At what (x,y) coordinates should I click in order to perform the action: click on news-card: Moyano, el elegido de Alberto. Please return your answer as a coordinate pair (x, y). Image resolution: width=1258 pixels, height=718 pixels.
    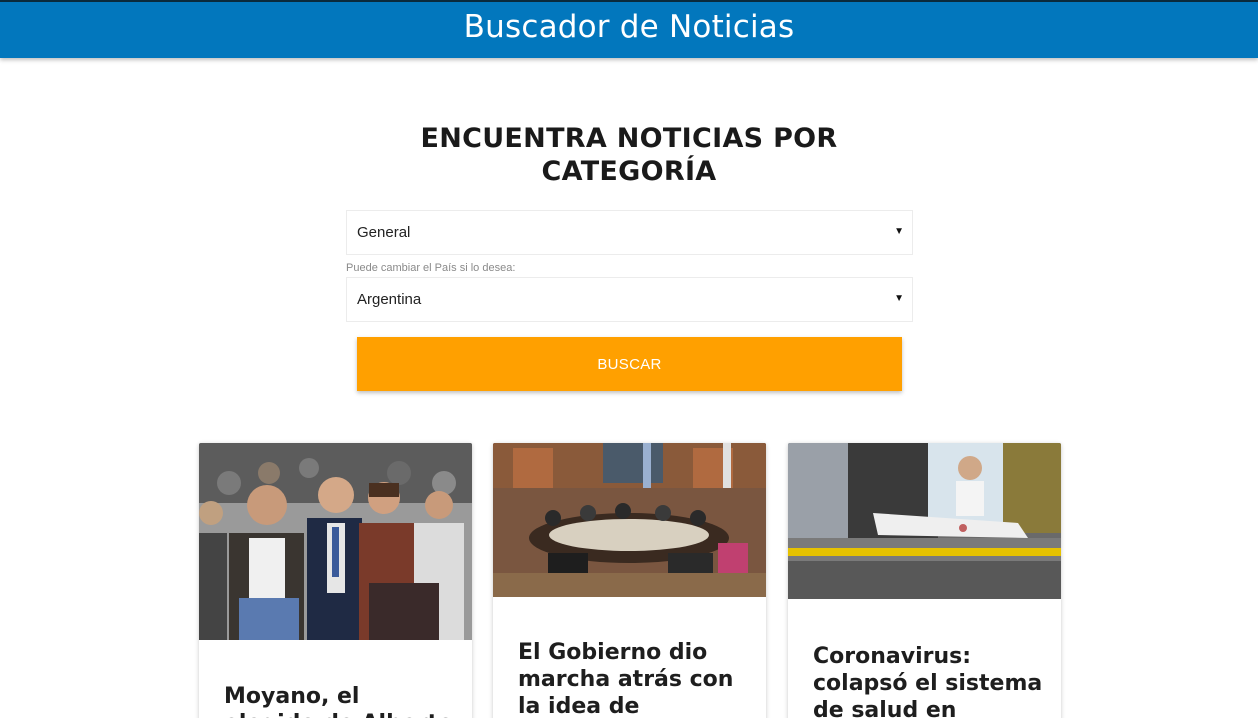
    Looking at the image, I should click on (335, 580).